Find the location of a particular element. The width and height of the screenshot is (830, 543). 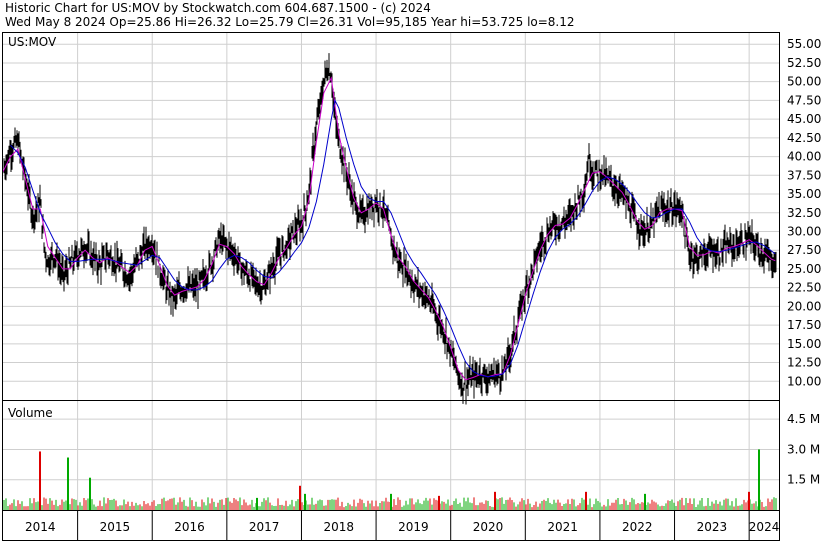

price-tick-label: 32.50 is located at coordinates (804, 213).